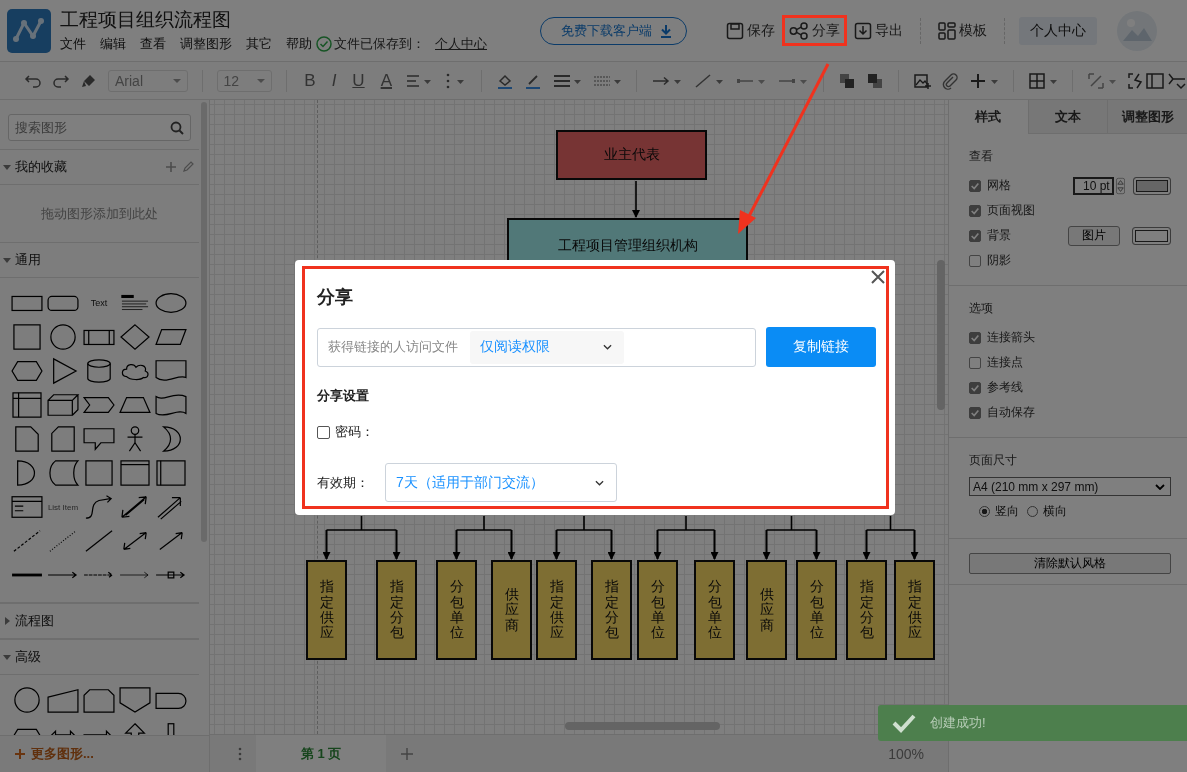 The image size is (1187, 772). Describe the element at coordinates (107, 260) in the screenshot. I see `section-title: 通用` at that location.